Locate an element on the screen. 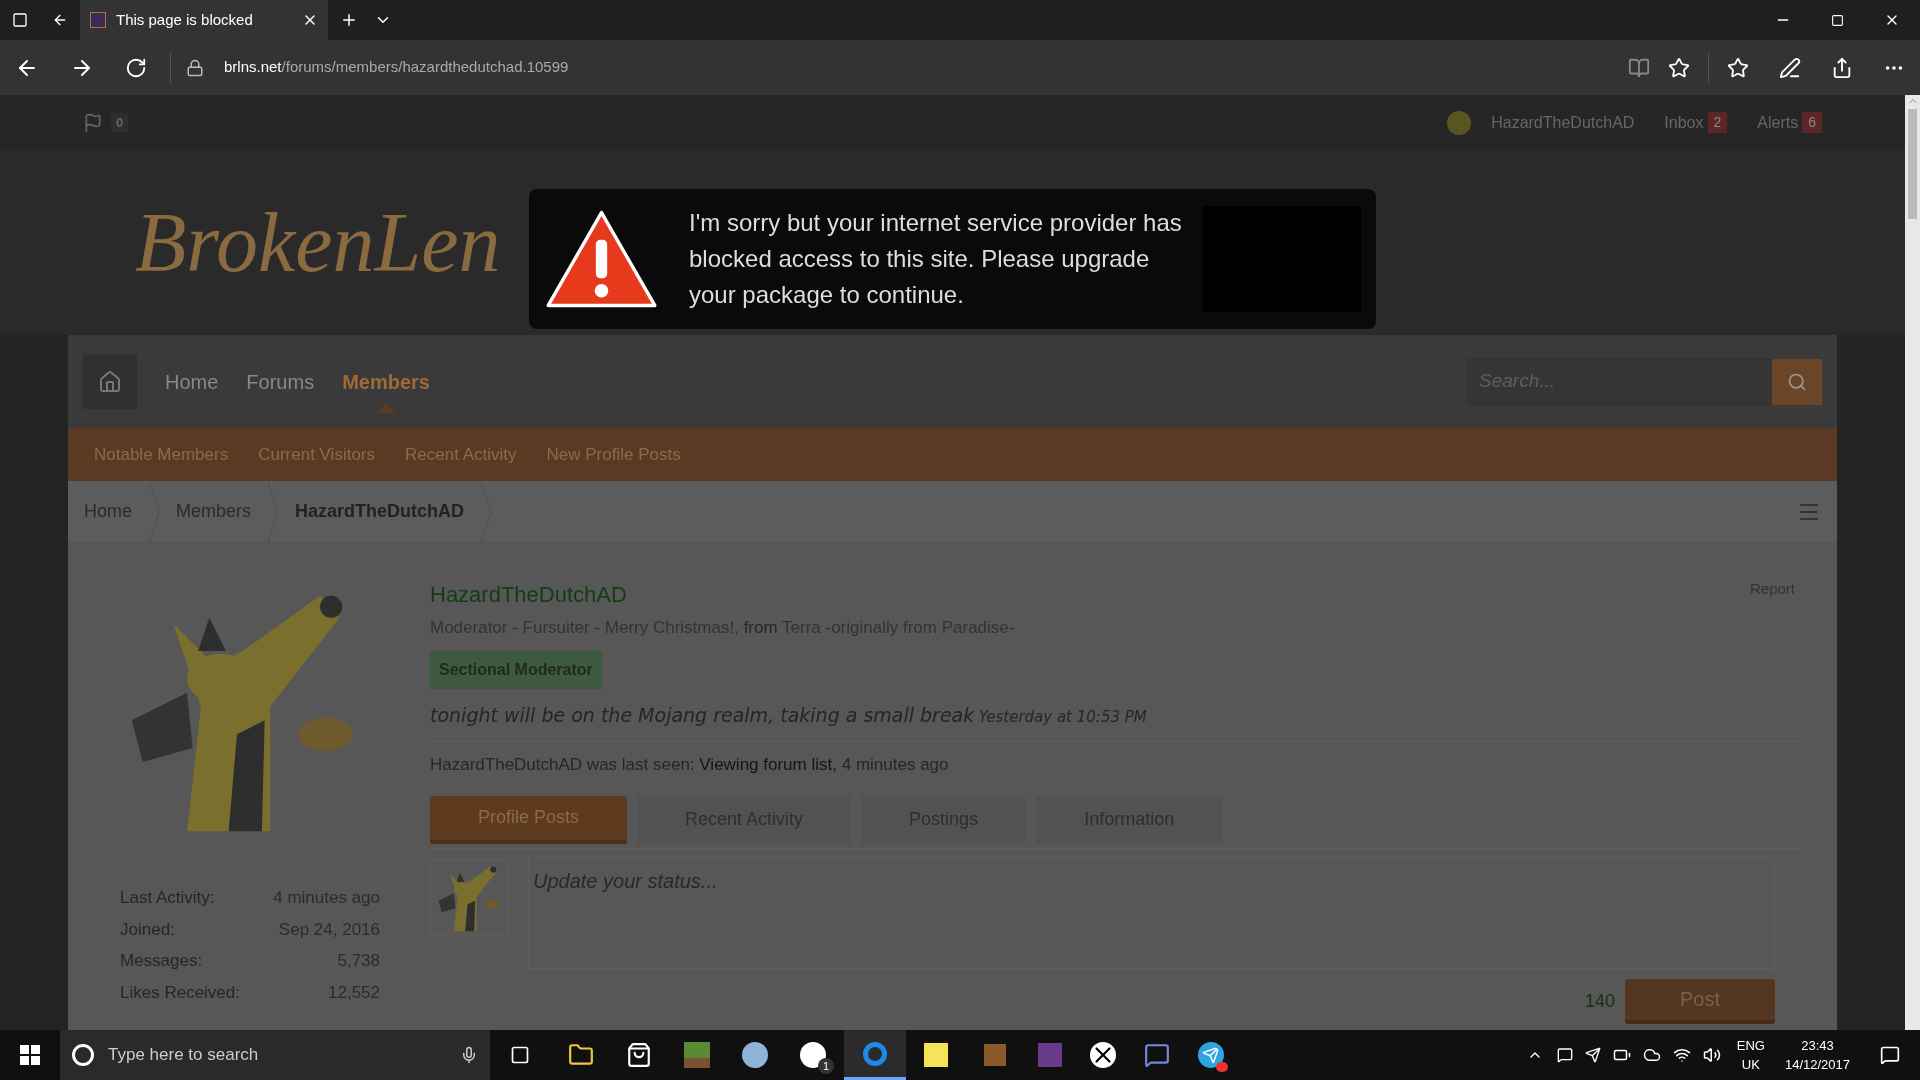  favorites-list-icon is located at coordinates (1738, 67).